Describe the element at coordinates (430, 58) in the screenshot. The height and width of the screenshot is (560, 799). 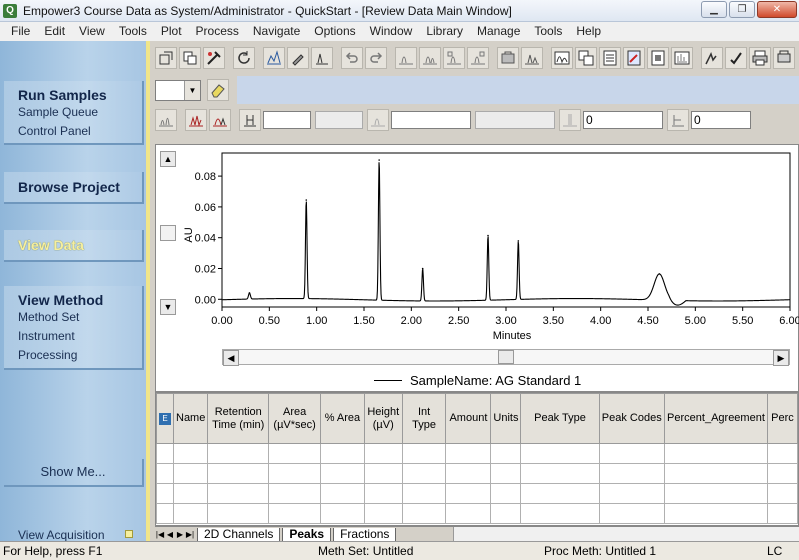
I see `peak-tool-2-icon` at that location.